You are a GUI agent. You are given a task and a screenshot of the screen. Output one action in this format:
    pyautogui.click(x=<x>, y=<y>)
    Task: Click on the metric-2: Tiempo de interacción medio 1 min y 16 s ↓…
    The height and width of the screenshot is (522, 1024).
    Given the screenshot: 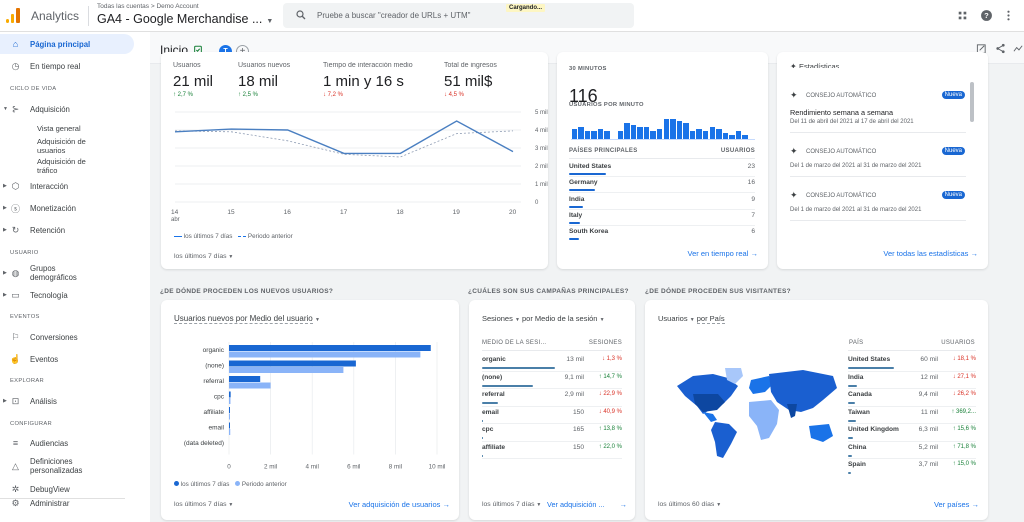 What is the action you would take?
    pyautogui.click(x=368, y=80)
    